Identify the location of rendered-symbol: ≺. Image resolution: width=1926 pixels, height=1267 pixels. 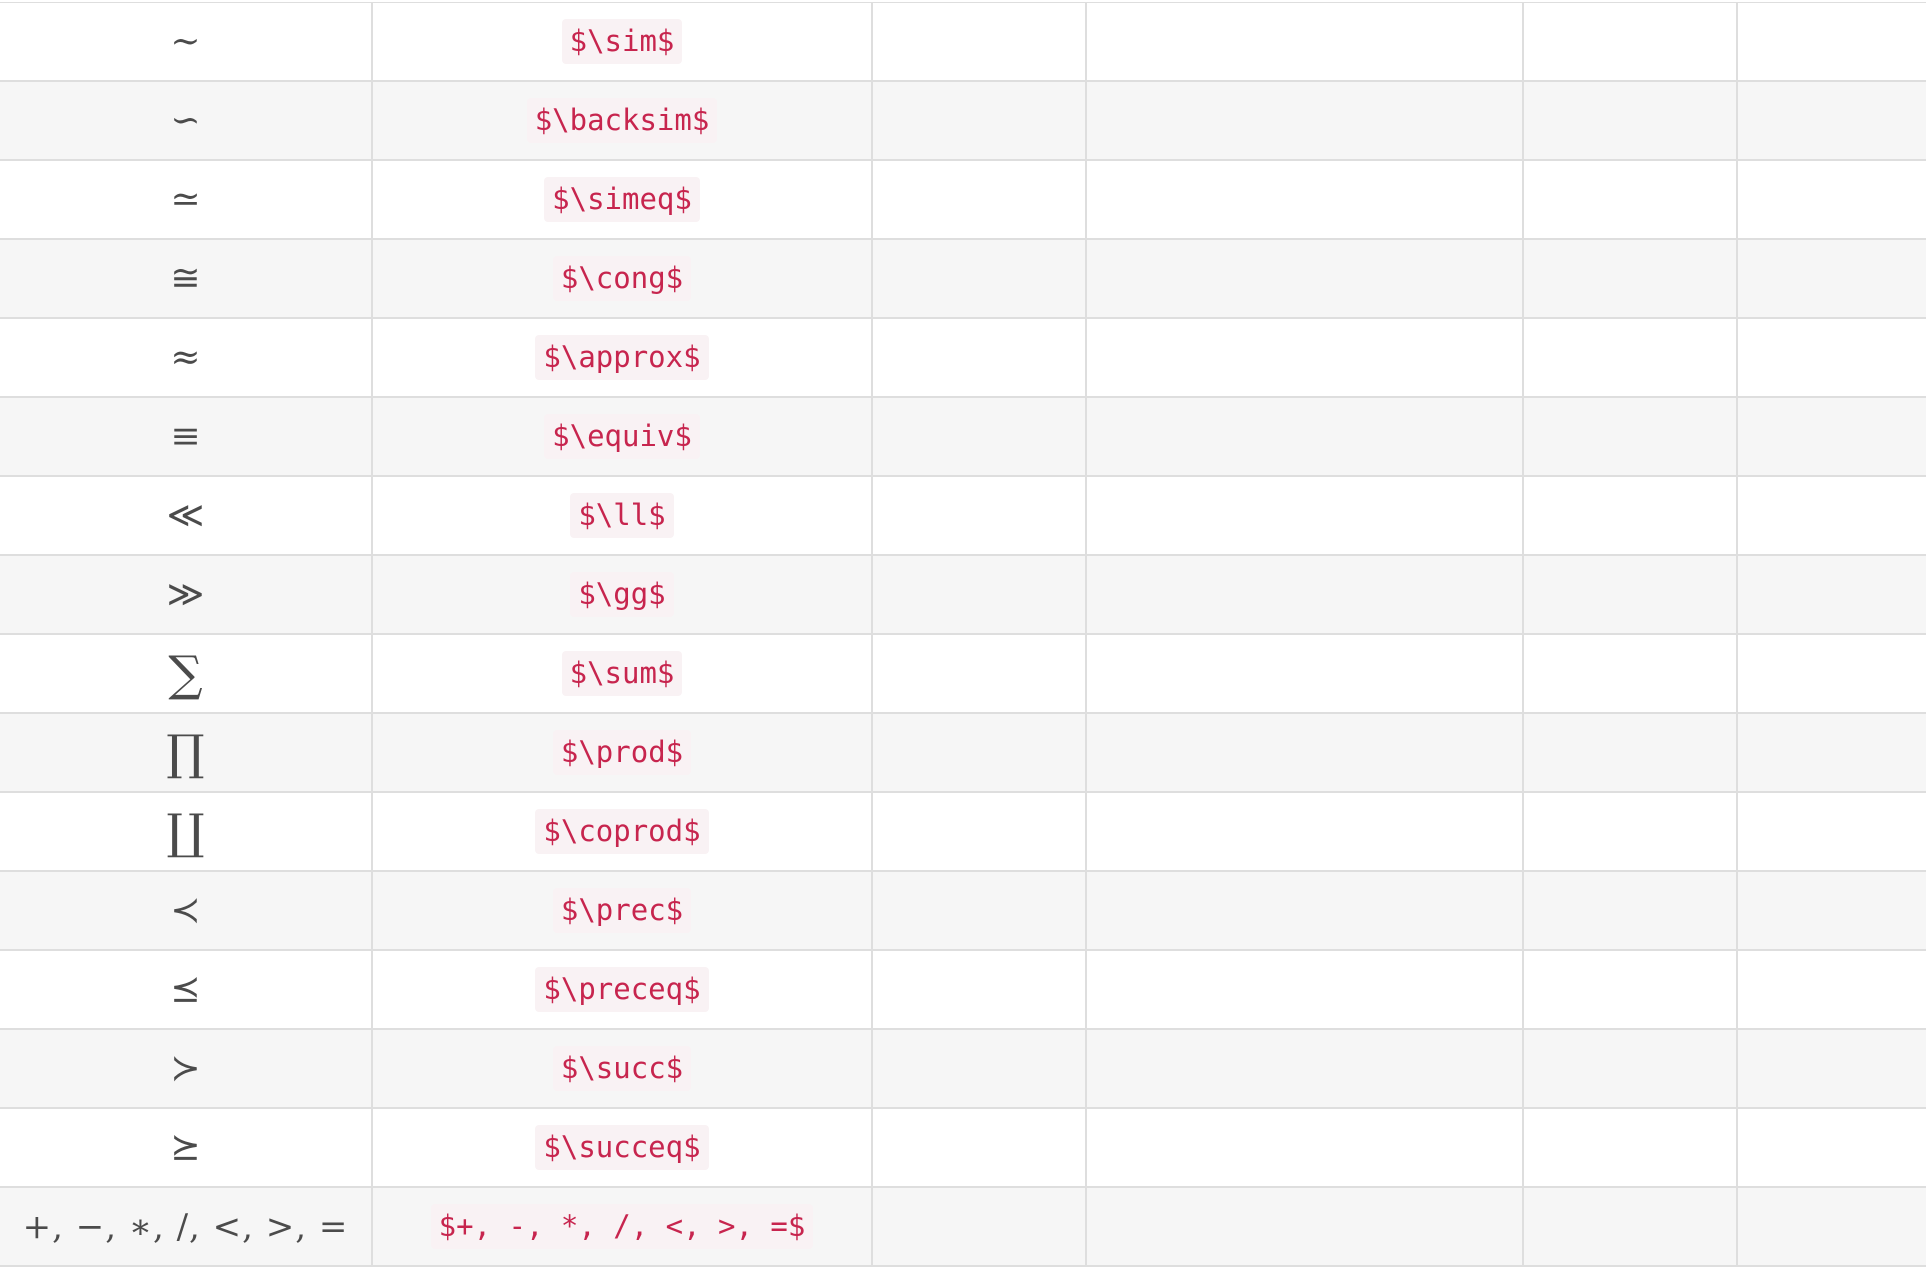
(185, 910).